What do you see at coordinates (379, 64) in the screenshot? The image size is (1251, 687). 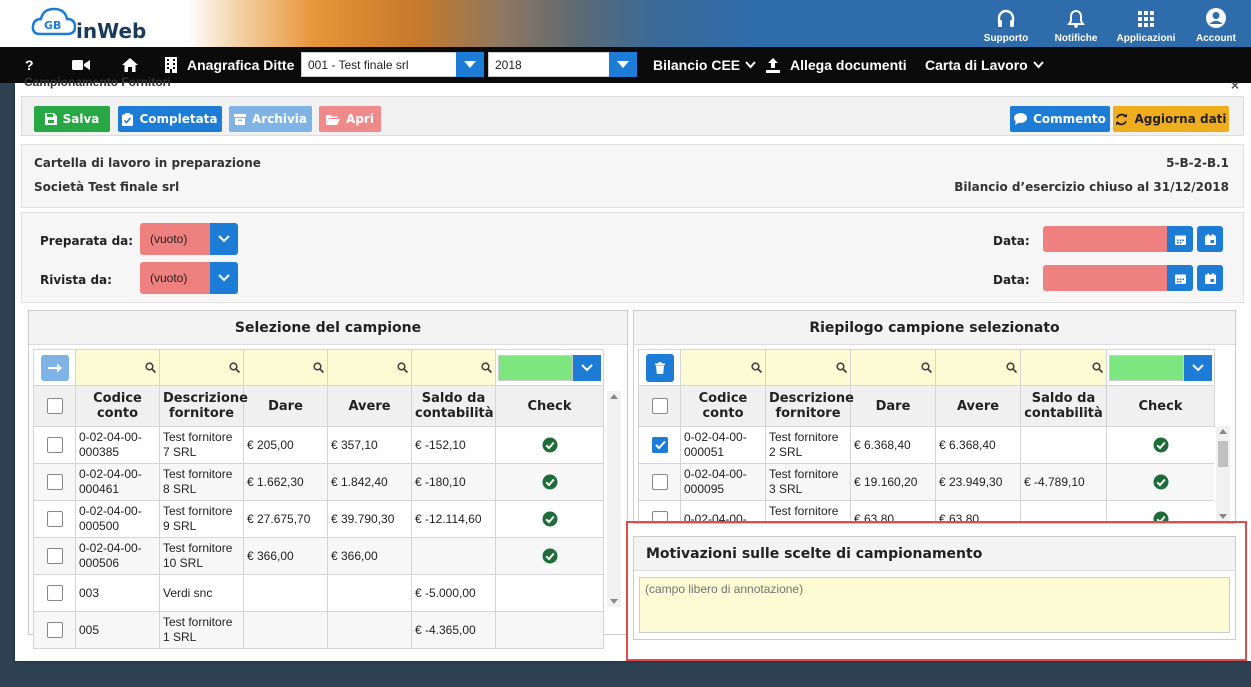 I see `company-select: 001 - Test finale srl` at bounding box center [379, 64].